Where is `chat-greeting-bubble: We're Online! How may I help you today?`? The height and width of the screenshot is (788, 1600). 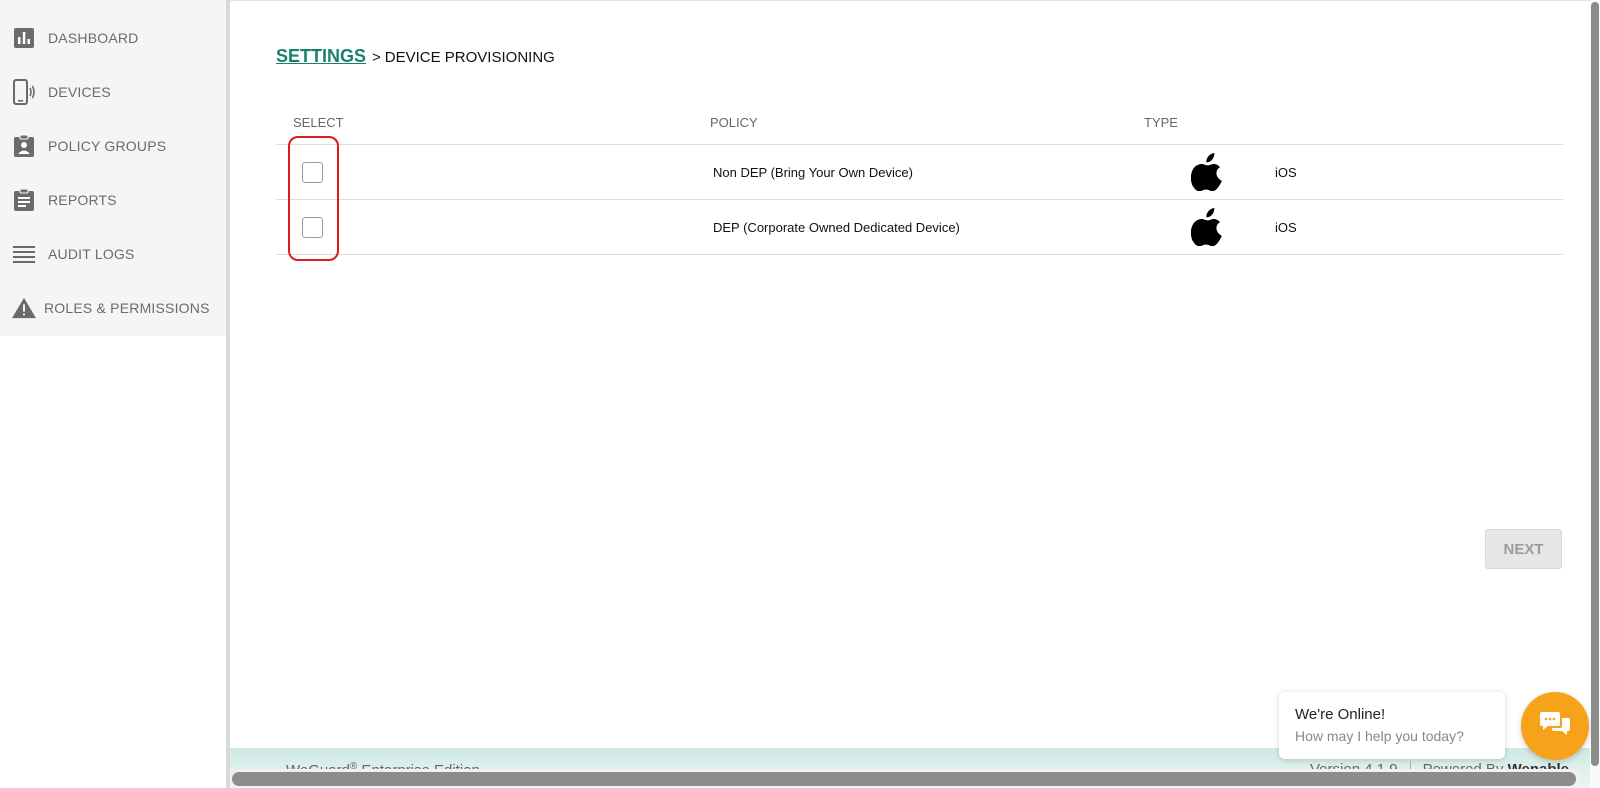
chat-greeting-bubble: We're Online! How may I help you today? is located at coordinates (1392, 725).